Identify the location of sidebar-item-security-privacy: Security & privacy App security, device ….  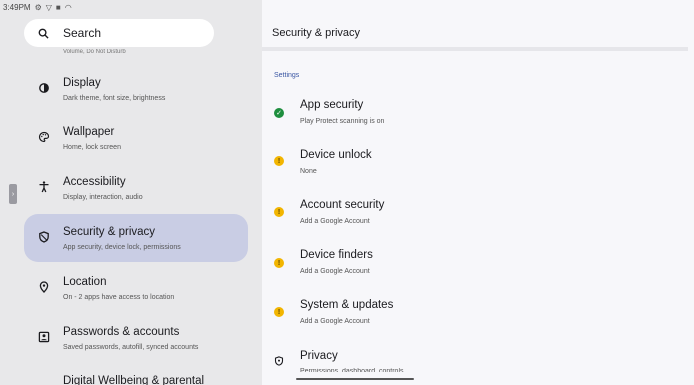
(136, 238).